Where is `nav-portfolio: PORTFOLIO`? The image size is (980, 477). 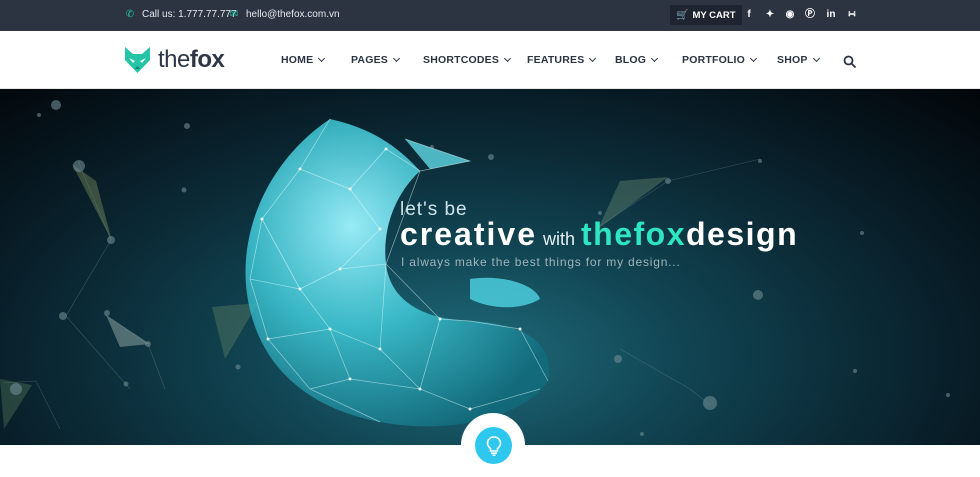
nav-portfolio: PORTFOLIO is located at coordinates (720, 60).